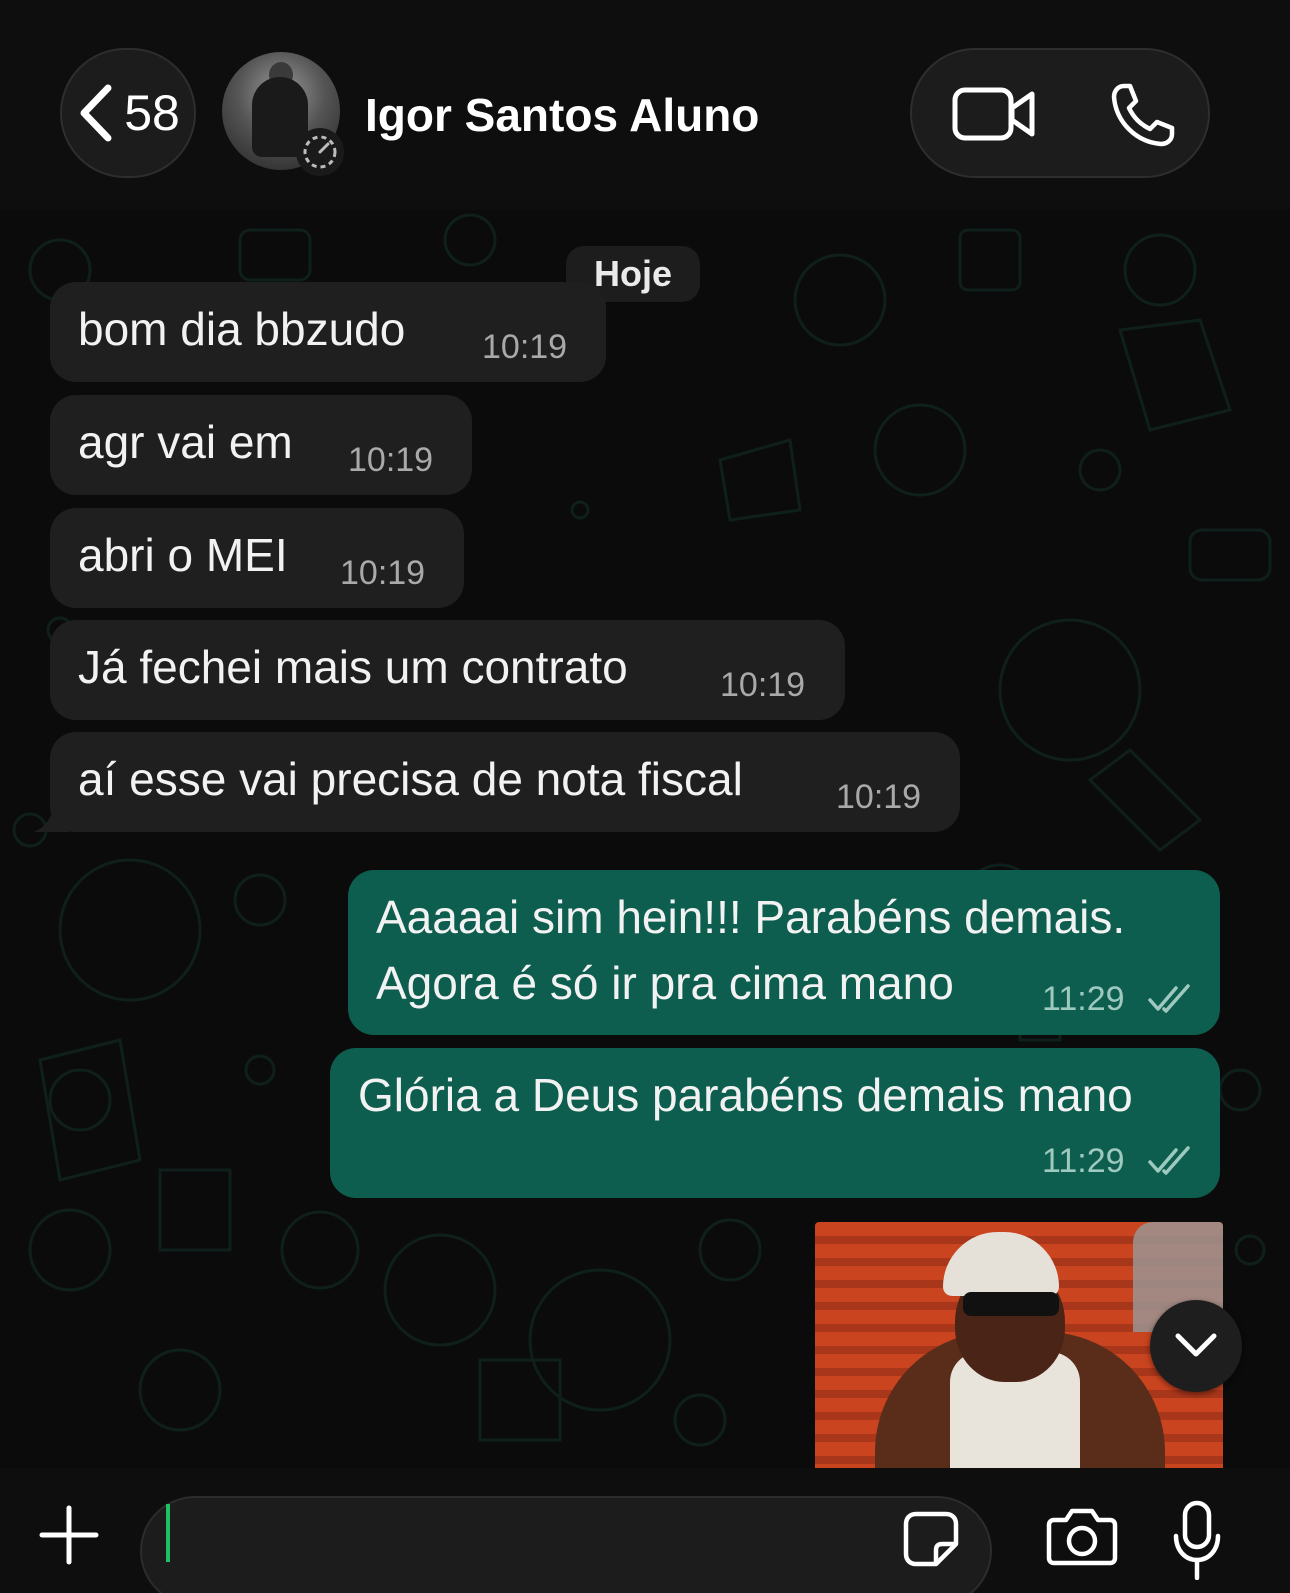 Image resolution: width=1290 pixels, height=1593 pixels. Describe the element at coordinates (320, 152) in the screenshot. I see `status-icon` at that location.